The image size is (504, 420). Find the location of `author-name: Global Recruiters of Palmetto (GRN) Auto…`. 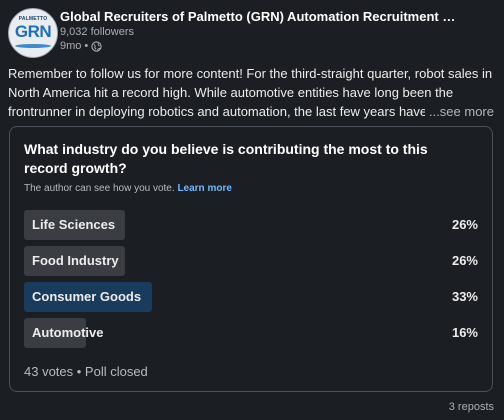

author-name: Global Recruiters of Palmetto (GRN) Auto… is located at coordinates (262, 16).